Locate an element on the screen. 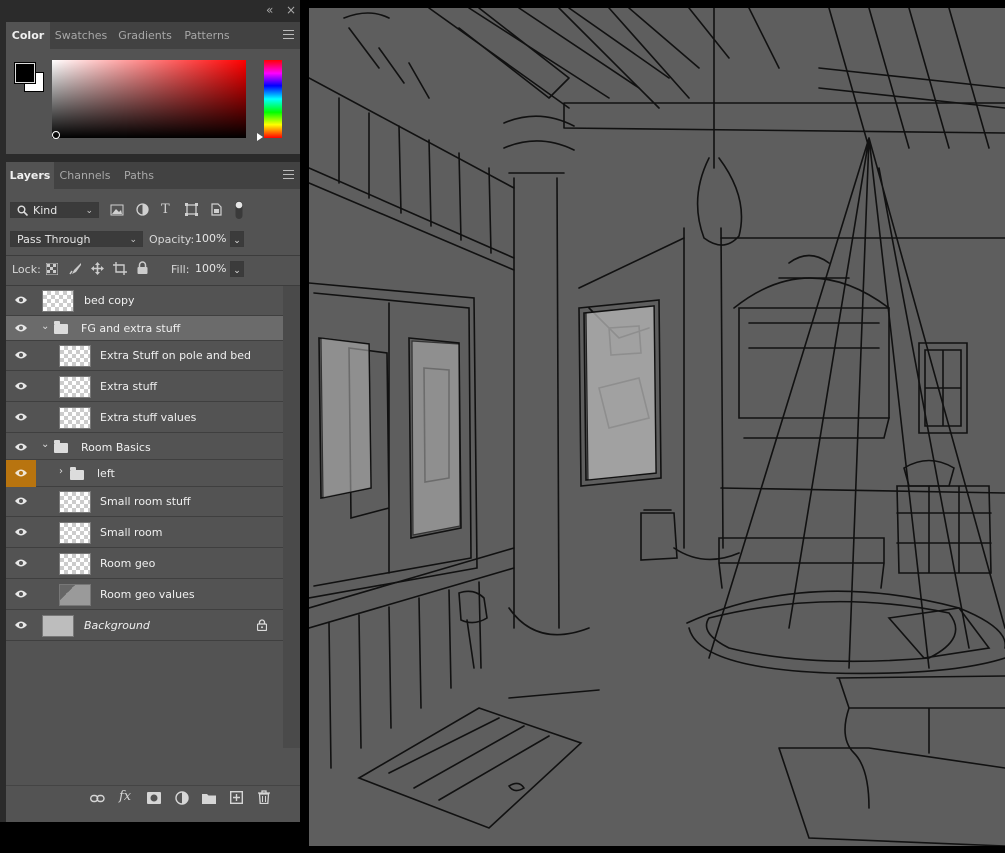 The height and width of the screenshot is (853, 1005). layer-name: Room geo values is located at coordinates (147, 594).